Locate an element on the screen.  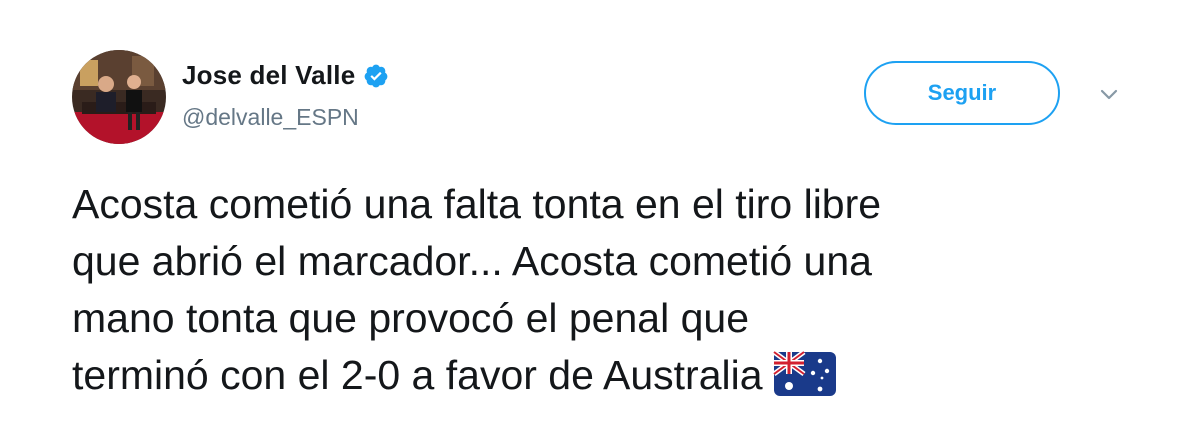
tweet-text-line: mano tonta que provocó el penal que is located at coordinates (411, 318).